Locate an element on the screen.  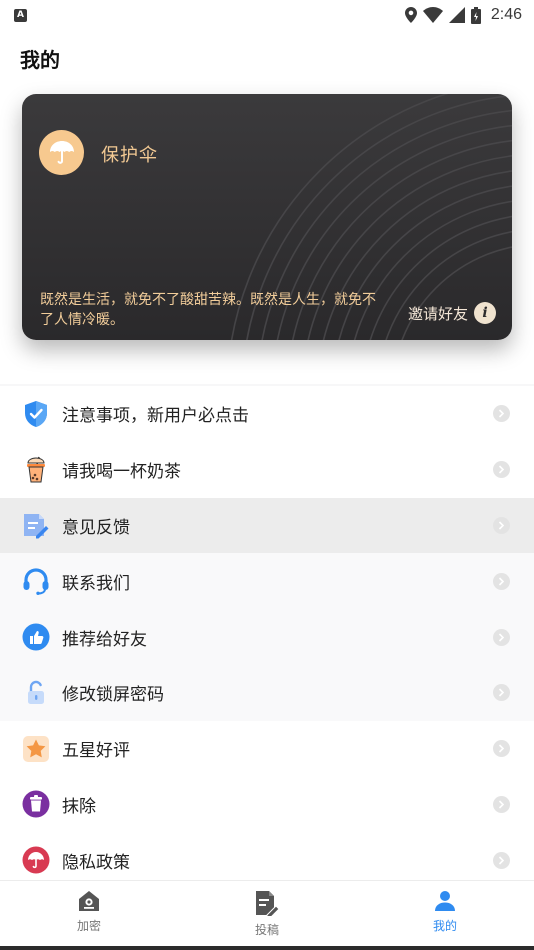
umbrella-icon is located at coordinates (36, 860).